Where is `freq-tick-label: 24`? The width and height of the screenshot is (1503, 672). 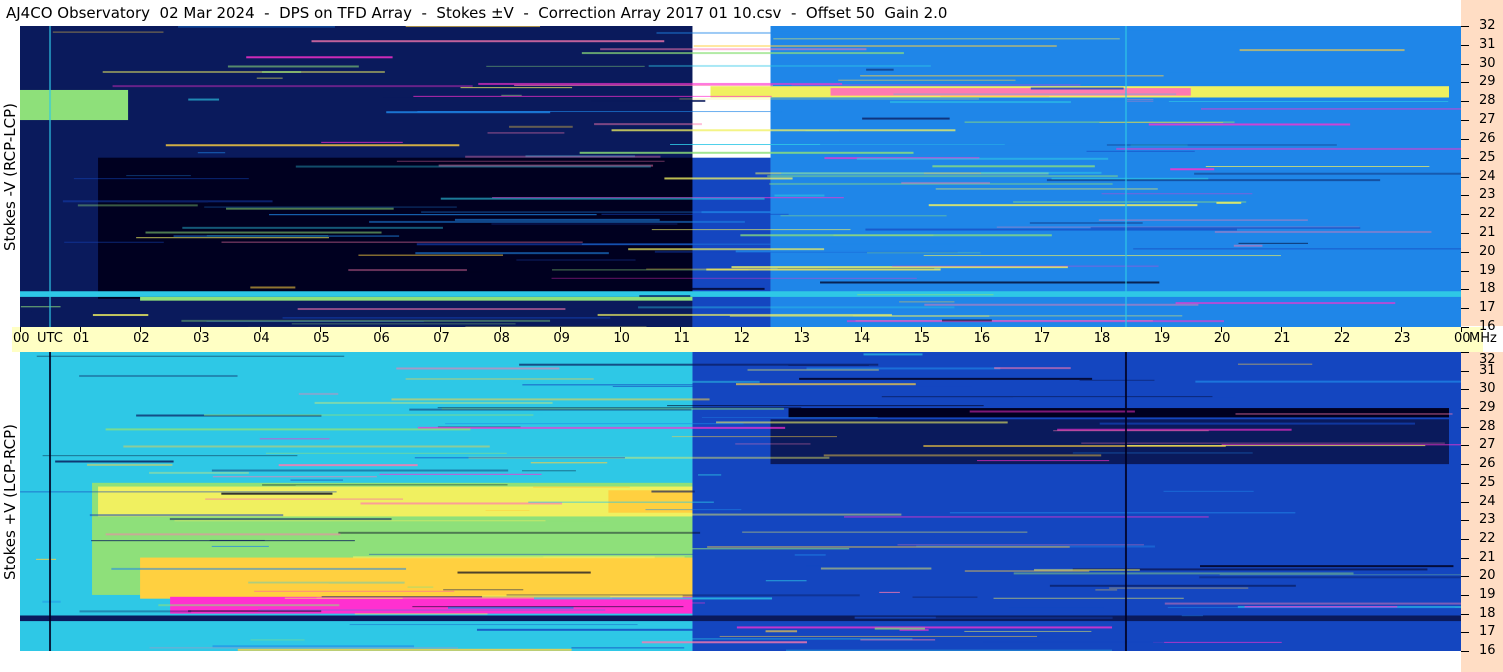
freq-tick-label: 24 is located at coordinates (1487, 176).